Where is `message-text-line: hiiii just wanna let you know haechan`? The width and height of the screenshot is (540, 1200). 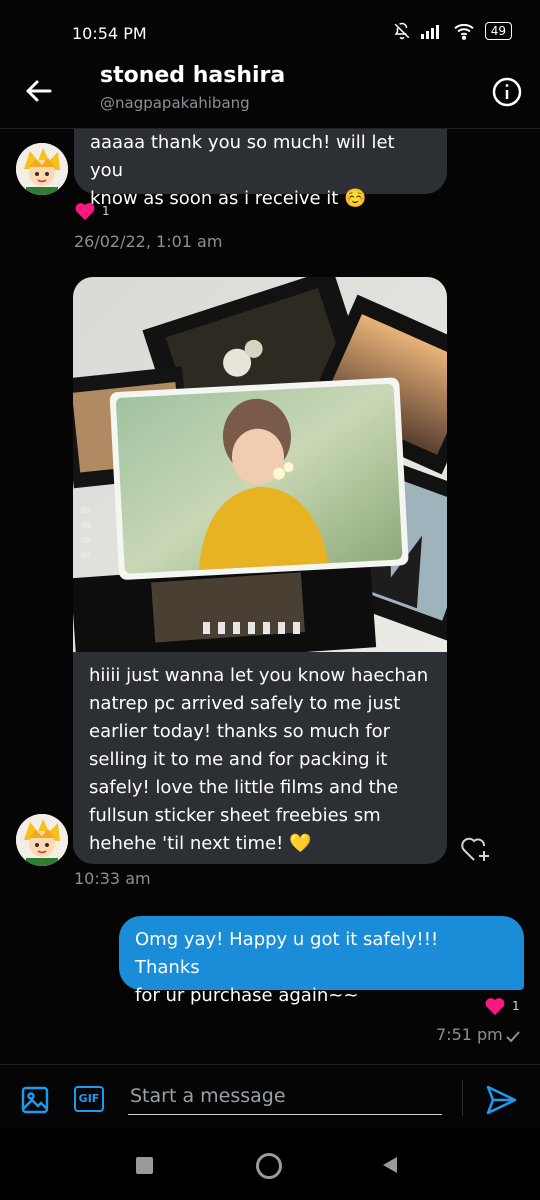 message-text-line: hiiii just wanna let you know haechan is located at coordinates (259, 675).